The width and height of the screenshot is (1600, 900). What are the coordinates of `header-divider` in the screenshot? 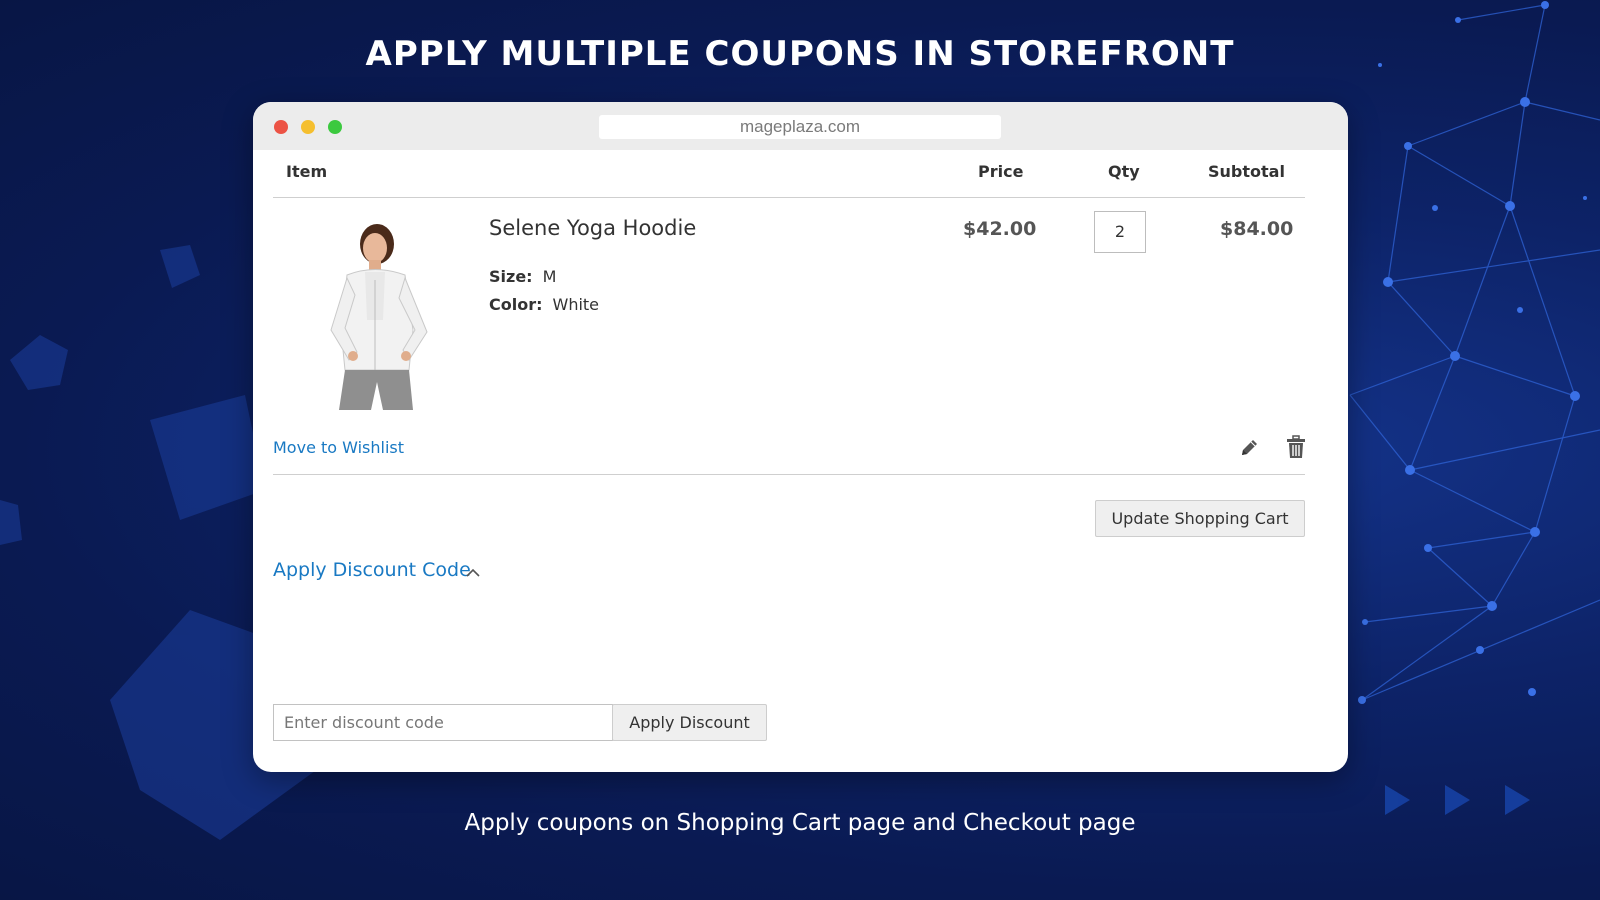 It's located at (789, 197).